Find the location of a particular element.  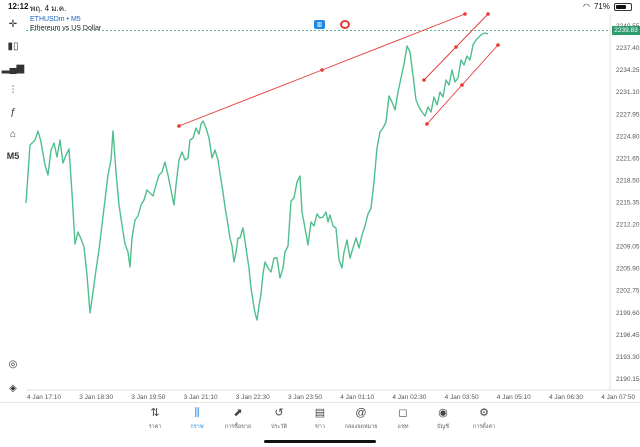

nav-trade: ⬈ การซื้อขาย is located at coordinates (238, 419).